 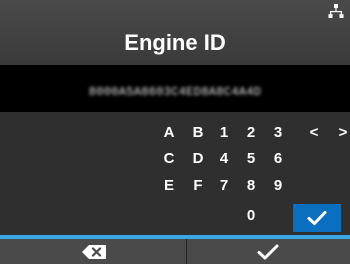 I want to click on key-9: 9, so click(x=278, y=186).